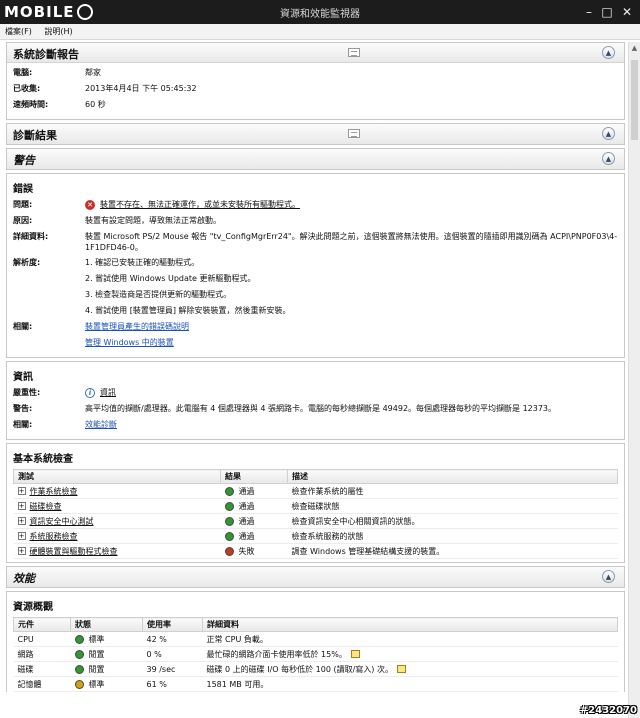 The width and height of the screenshot is (640, 718). Describe the element at coordinates (35, 135) in the screenshot. I see `diag-results-title: 診斷結果` at that location.